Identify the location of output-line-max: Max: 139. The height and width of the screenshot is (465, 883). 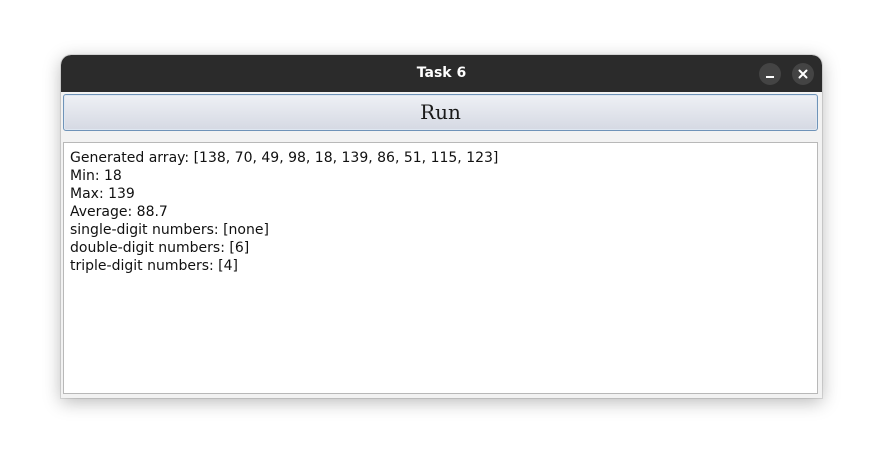
(102, 194).